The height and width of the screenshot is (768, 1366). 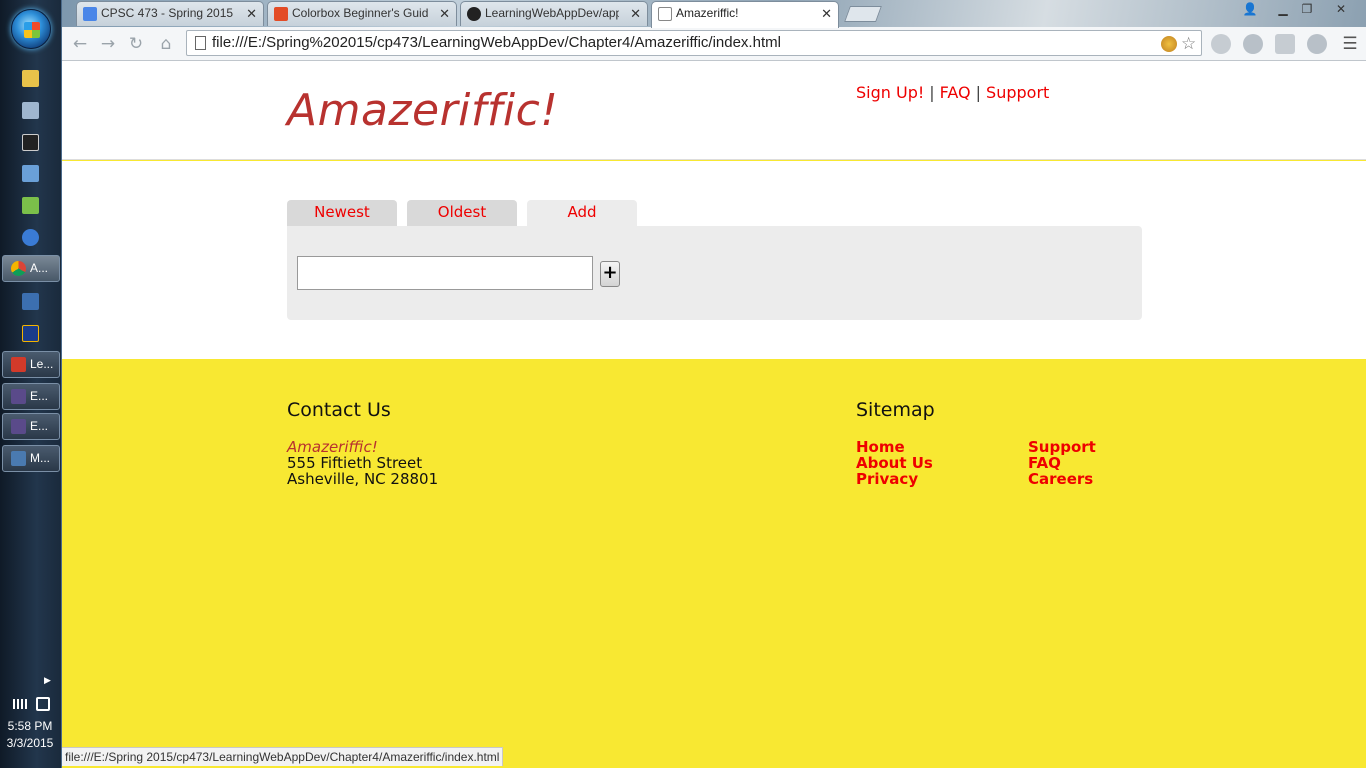 What do you see at coordinates (1253, 44) in the screenshot?
I see `download-extension-icon` at bounding box center [1253, 44].